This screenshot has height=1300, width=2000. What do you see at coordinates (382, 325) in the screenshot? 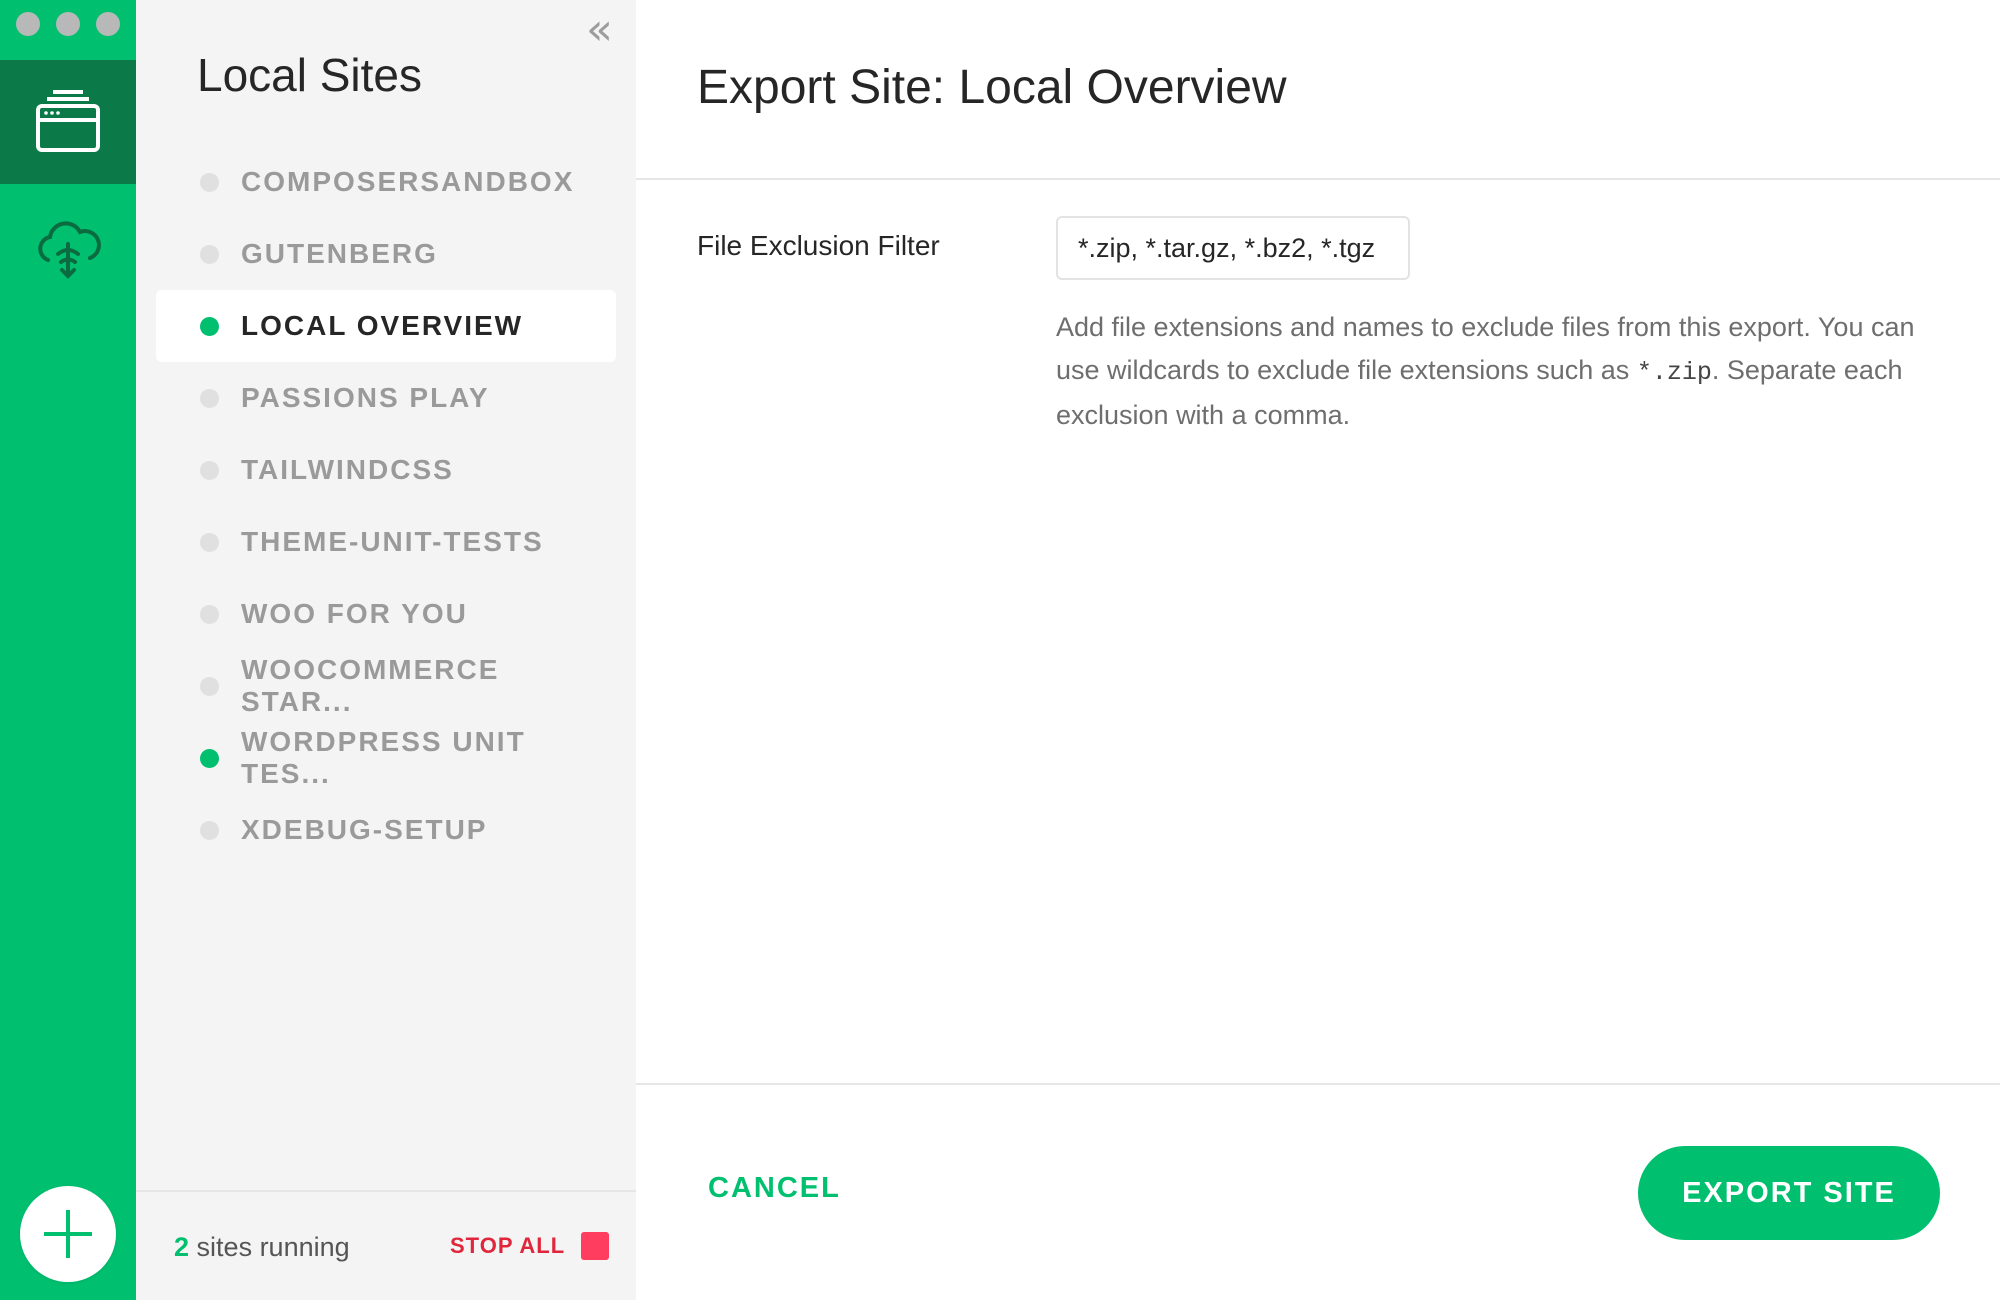
I see `site-name: LOCAL OVERVIEW` at bounding box center [382, 325].